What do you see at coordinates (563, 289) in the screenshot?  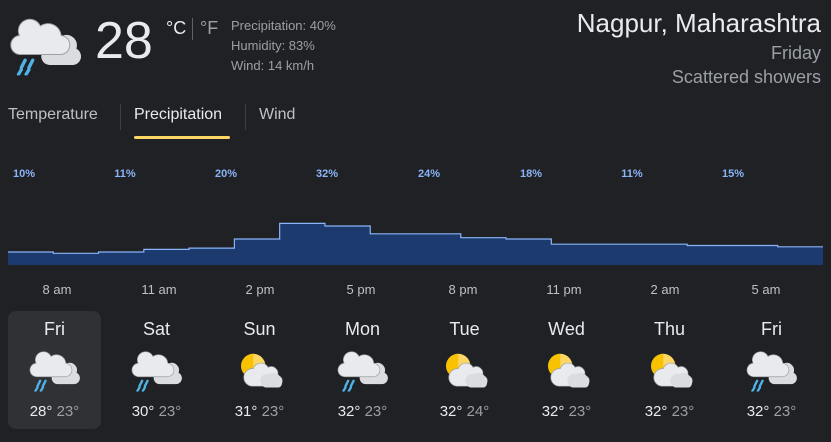 I see `time-tick-label: 11 pm` at bounding box center [563, 289].